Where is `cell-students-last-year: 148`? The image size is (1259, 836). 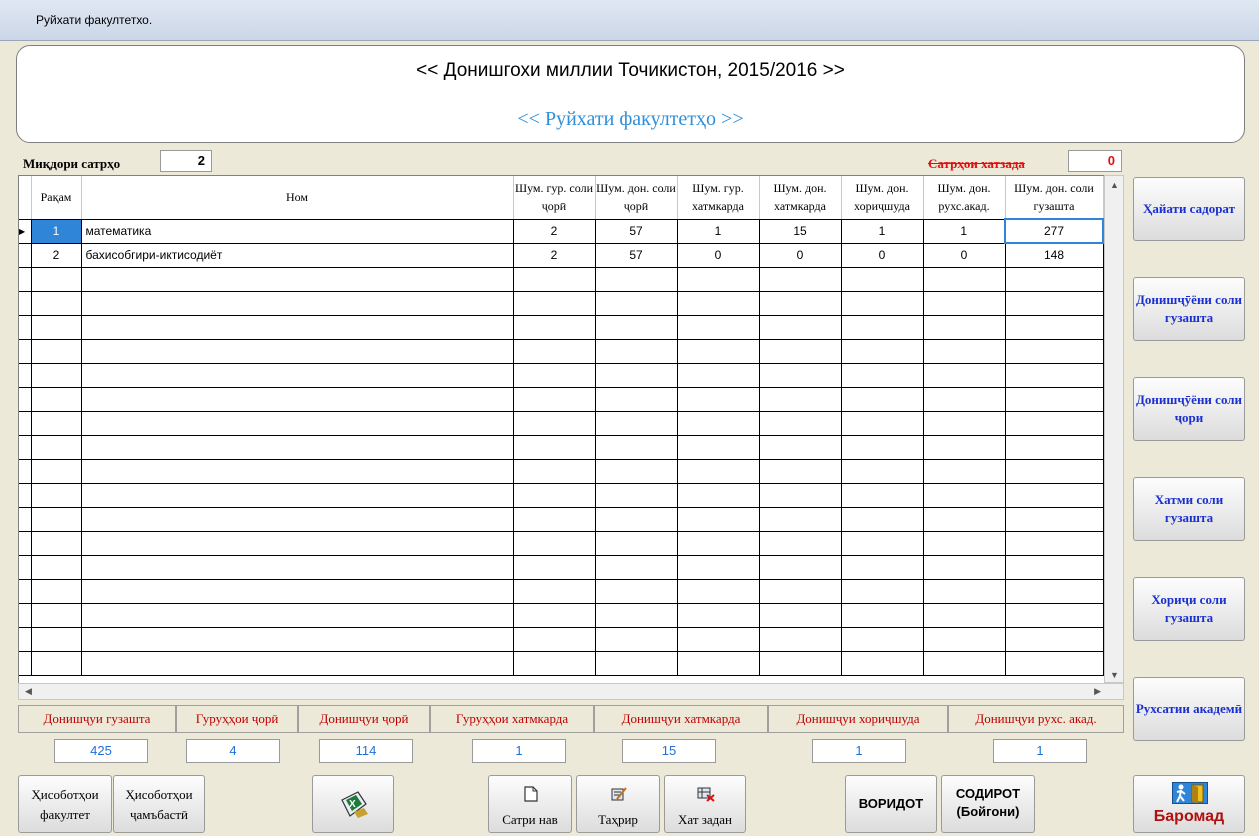
cell-students-last-year: 148 is located at coordinates (1054, 255).